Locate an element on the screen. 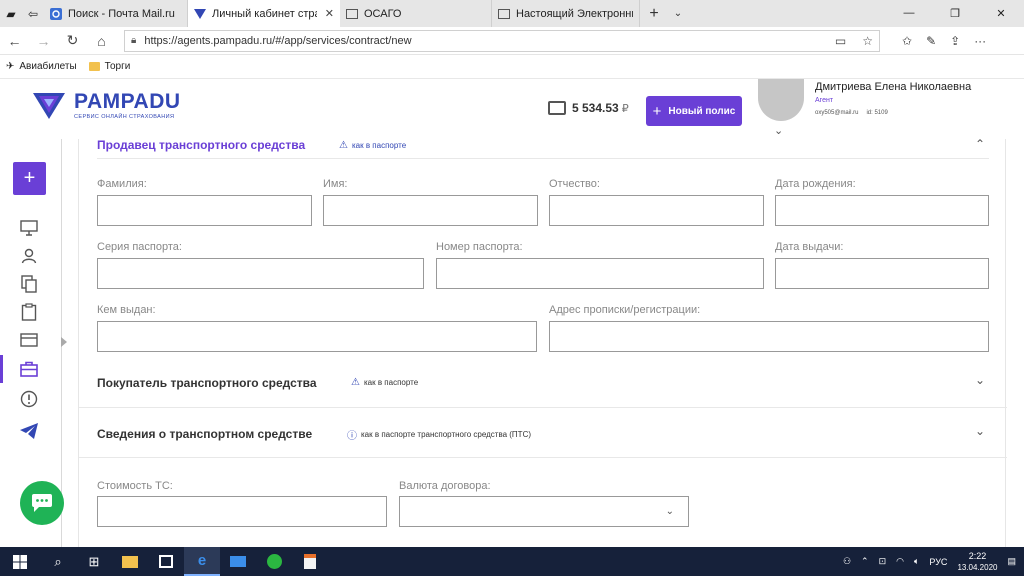 The width and height of the screenshot is (1024, 576). monitor-icon is located at coordinates (29, 228).